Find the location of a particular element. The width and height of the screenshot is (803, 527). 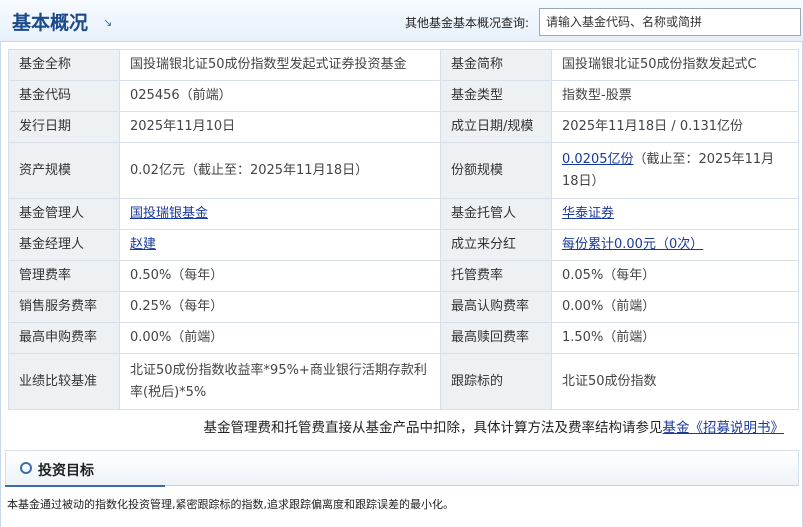

manager-company-link: 国投瑞银基金 is located at coordinates (169, 213).